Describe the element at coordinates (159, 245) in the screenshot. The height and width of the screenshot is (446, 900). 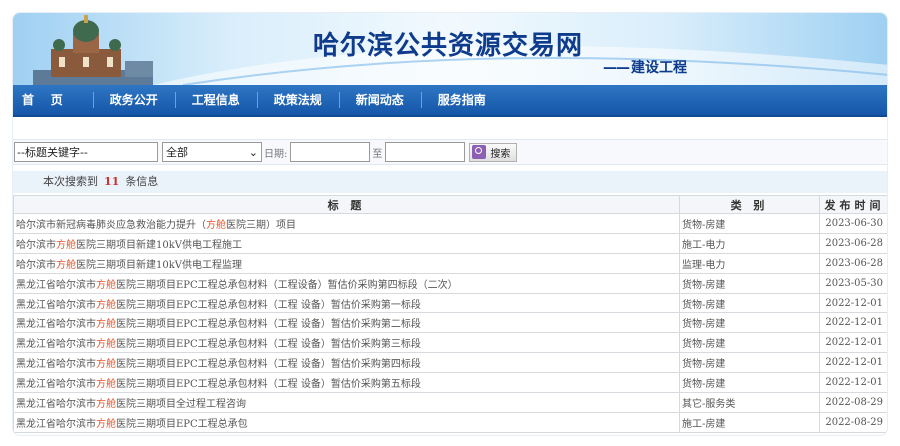
I see `row-title-post: 医院三期项目新建10kV供电工程施工` at that location.